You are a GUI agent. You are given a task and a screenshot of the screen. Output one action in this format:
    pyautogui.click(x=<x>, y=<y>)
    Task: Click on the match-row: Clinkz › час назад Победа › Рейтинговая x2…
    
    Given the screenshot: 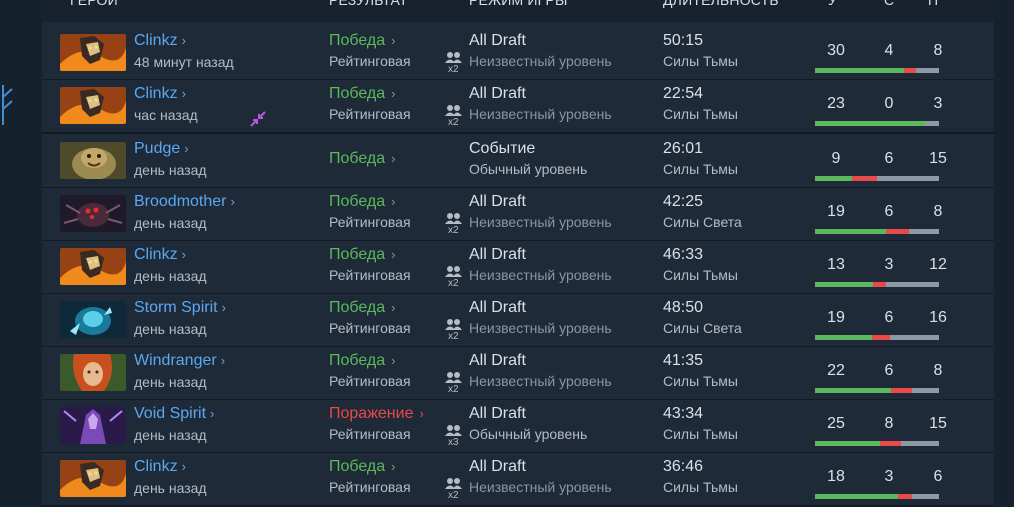 What is the action you would take?
    pyautogui.click(x=518, y=107)
    